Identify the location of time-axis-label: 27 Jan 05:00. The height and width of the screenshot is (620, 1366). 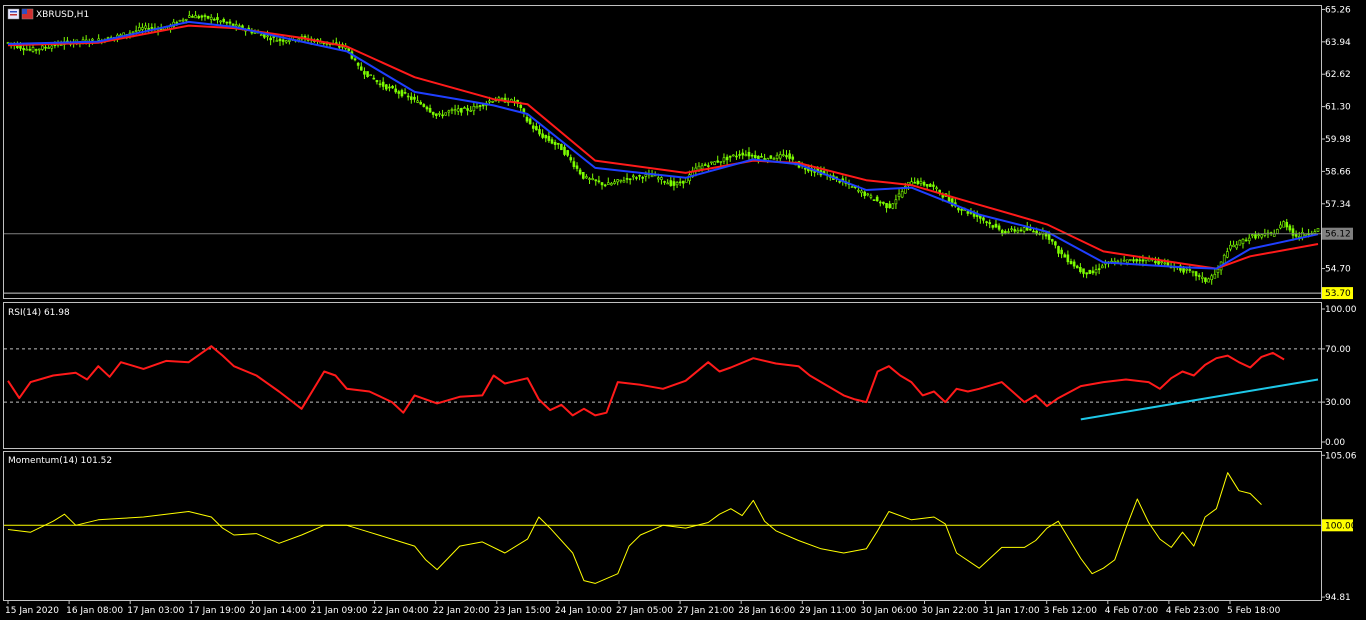
(644, 611).